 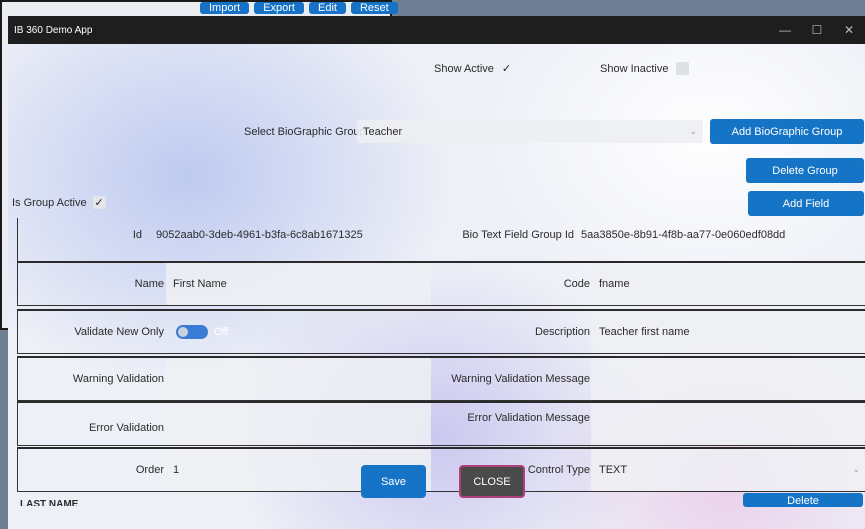 I want to click on id-label: Id, so click(x=137, y=235).